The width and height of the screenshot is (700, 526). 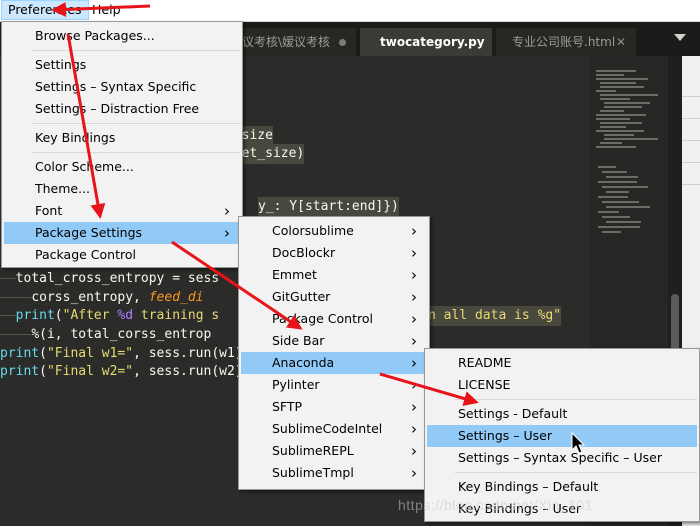 What do you see at coordinates (334, 385) in the screenshot?
I see `package-settings-pylinter: Pylinter ›` at bounding box center [334, 385].